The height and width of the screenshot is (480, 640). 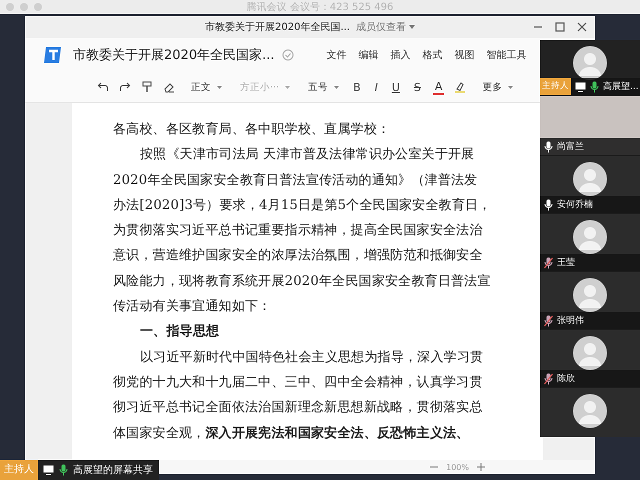 I want to click on document-text: 彻习近平总书记全面依法治国新理念新思想新战略，贯彻落实总, so click(x=298, y=408).